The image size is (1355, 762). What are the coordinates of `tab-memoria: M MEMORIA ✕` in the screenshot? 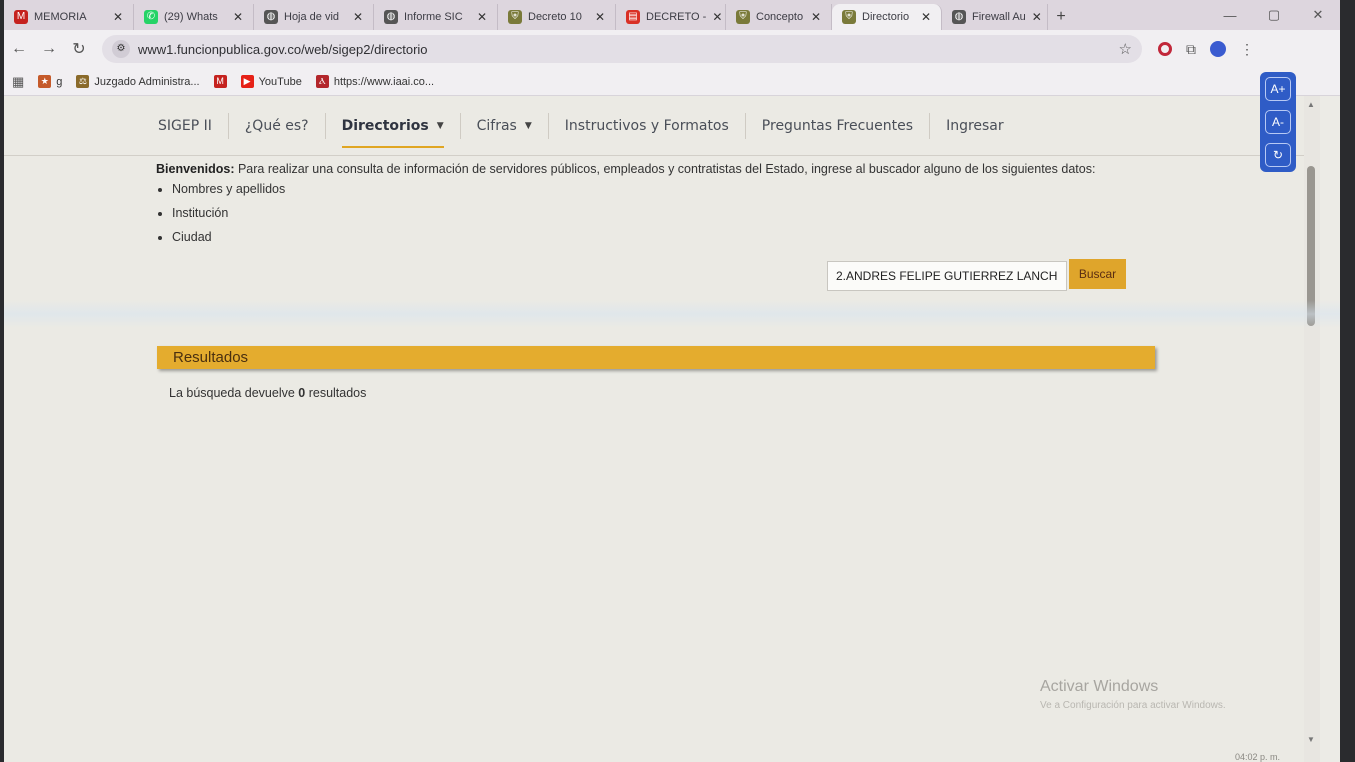 It's located at (69, 17).